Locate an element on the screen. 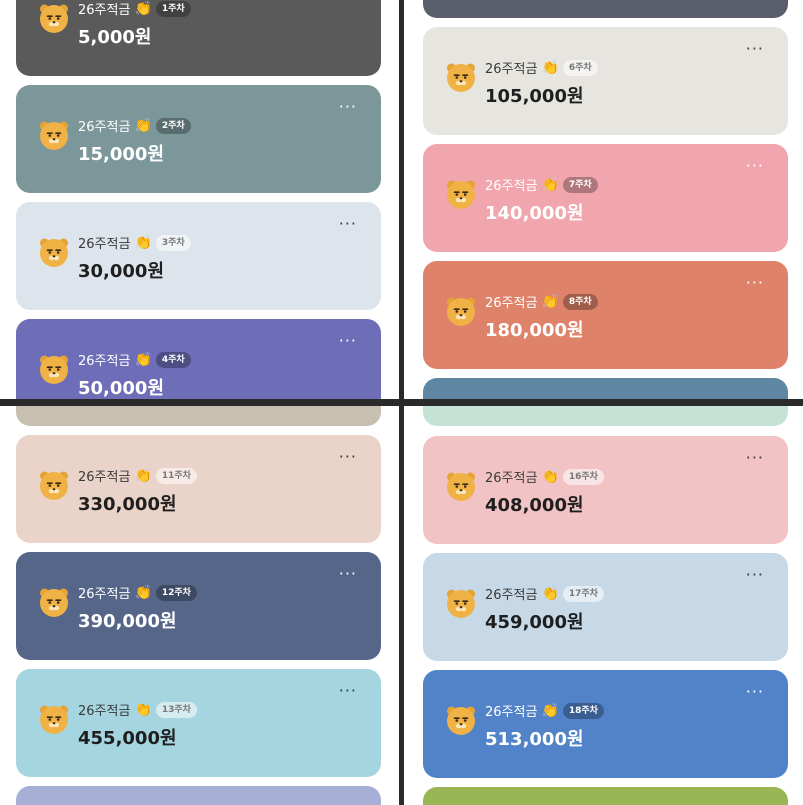 This screenshot has height=805, width=803. week-badge: 16주차 is located at coordinates (583, 476).